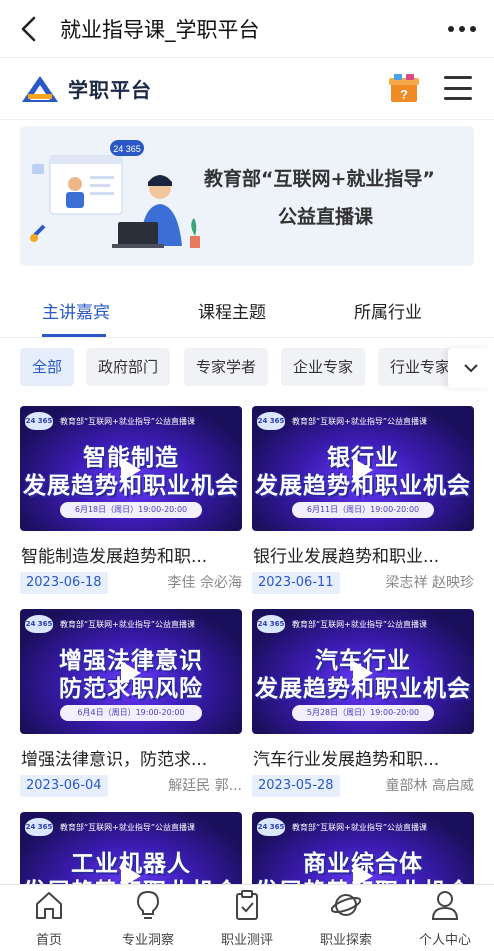 The height and width of the screenshot is (951, 494). What do you see at coordinates (49, 905) in the screenshot?
I see `home-icon` at bounding box center [49, 905].